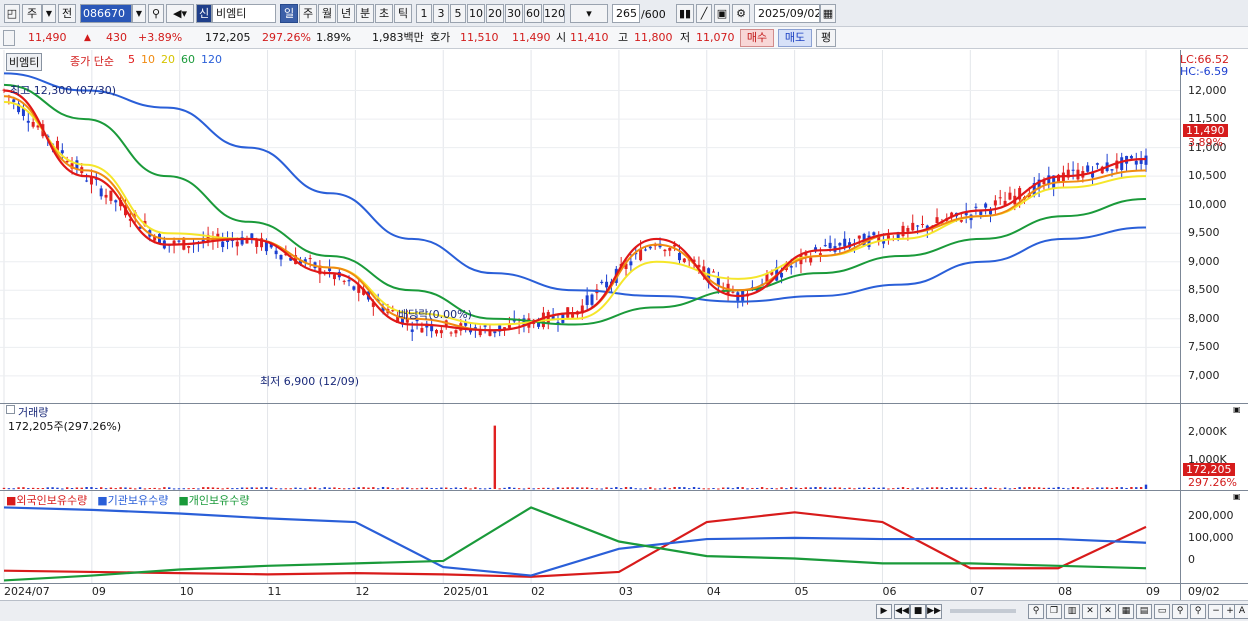 The image size is (1248, 621). What do you see at coordinates (704, 13) in the screenshot?
I see `line-tool-icon: ╱` at bounding box center [704, 13].